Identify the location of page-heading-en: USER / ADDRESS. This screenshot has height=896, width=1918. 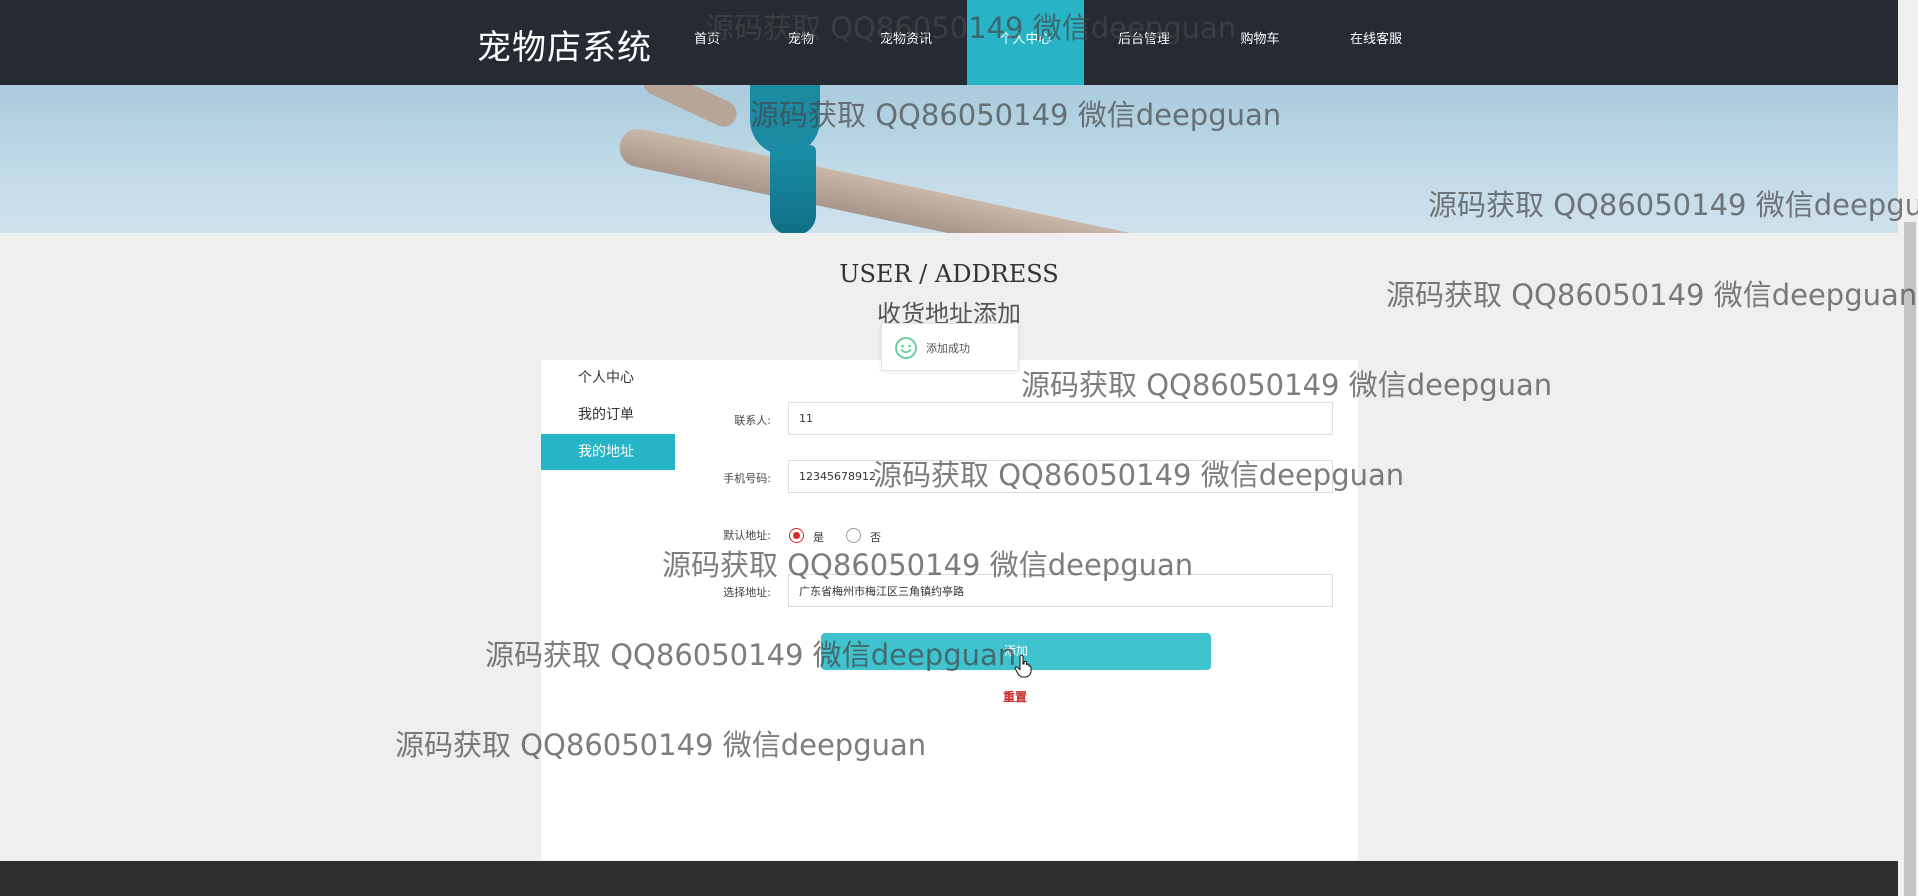
(949, 274).